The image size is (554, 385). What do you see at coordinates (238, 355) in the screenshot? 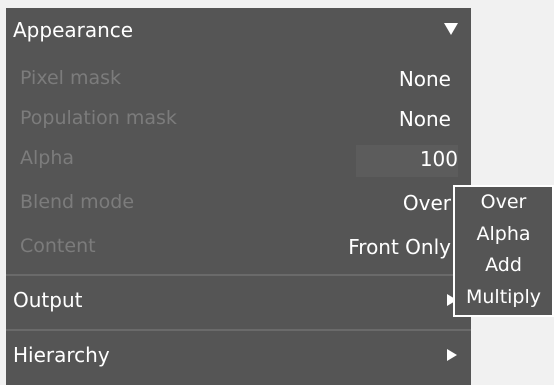
I see `section-header-hierarchy: Hierarchy` at bounding box center [238, 355].